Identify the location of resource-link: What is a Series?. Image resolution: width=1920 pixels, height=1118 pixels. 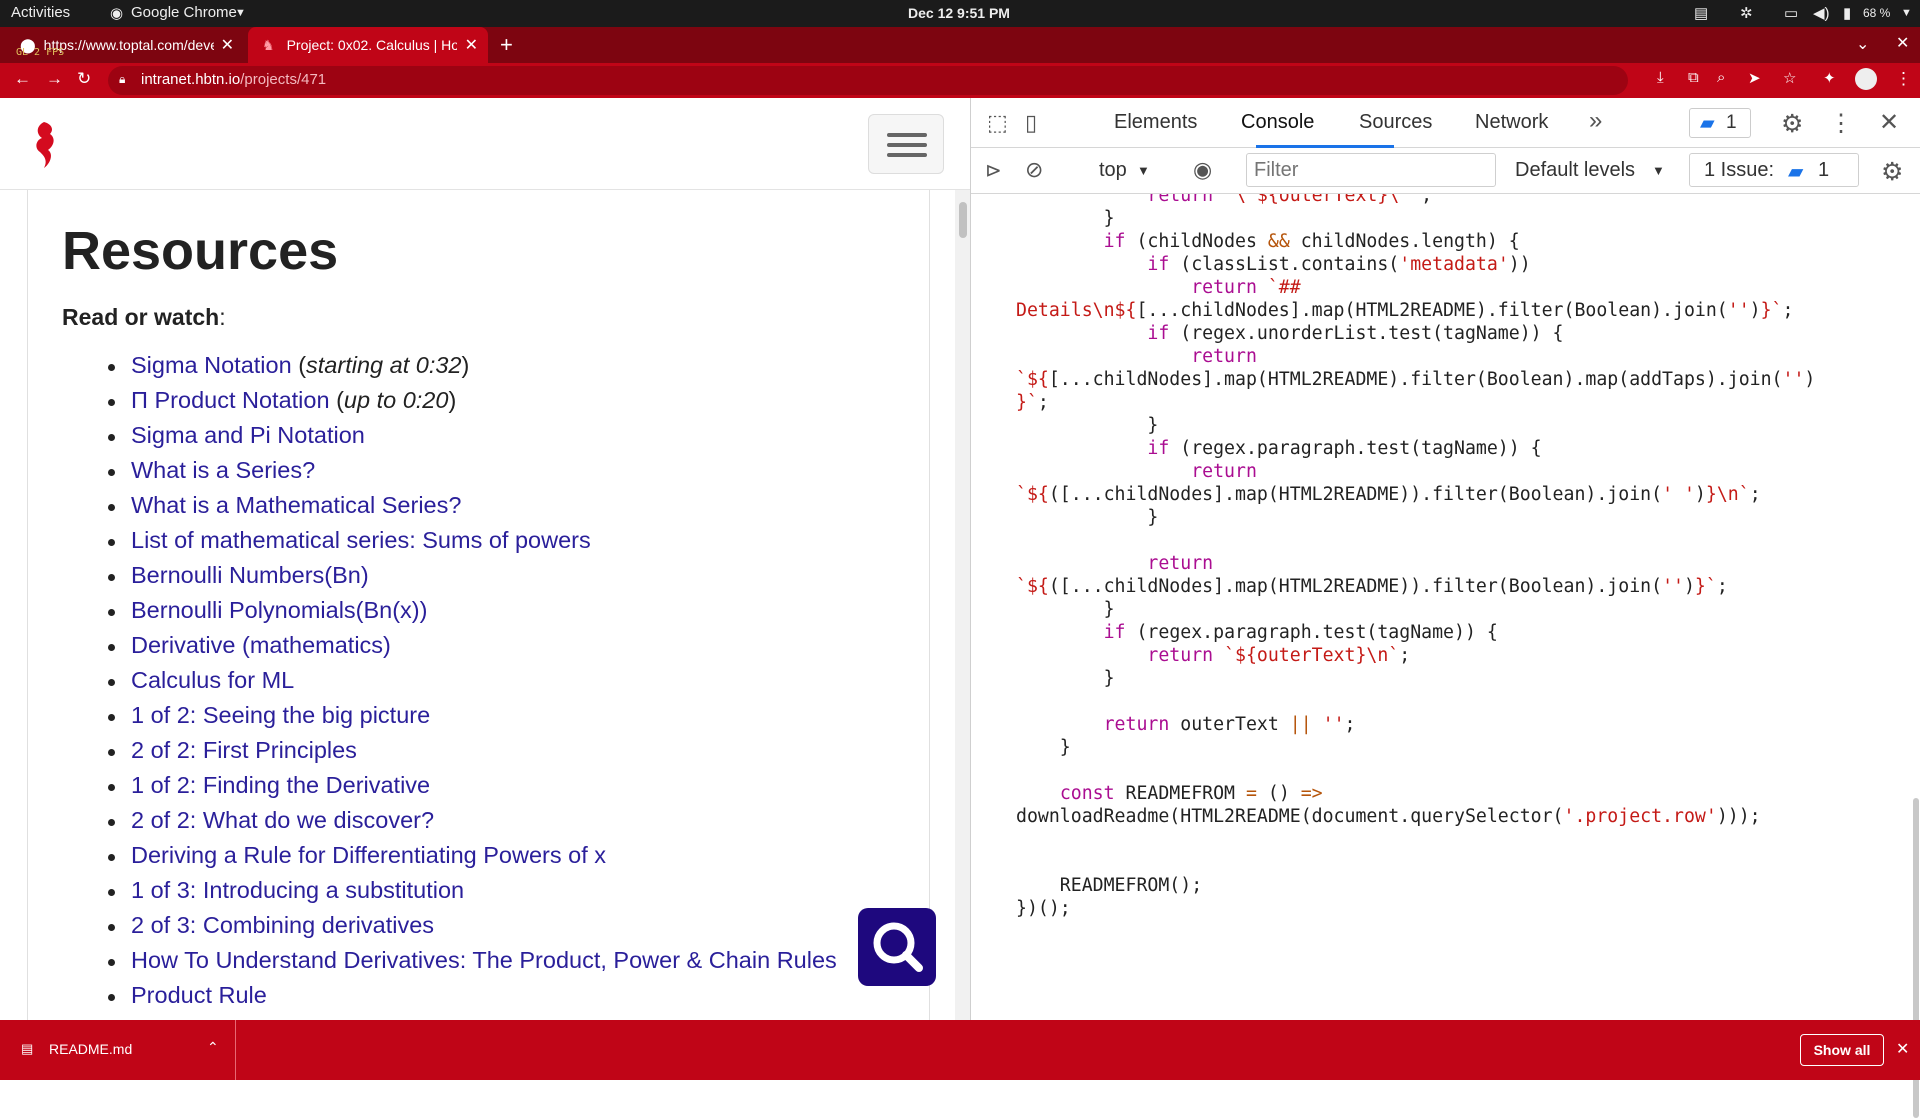
(223, 470).